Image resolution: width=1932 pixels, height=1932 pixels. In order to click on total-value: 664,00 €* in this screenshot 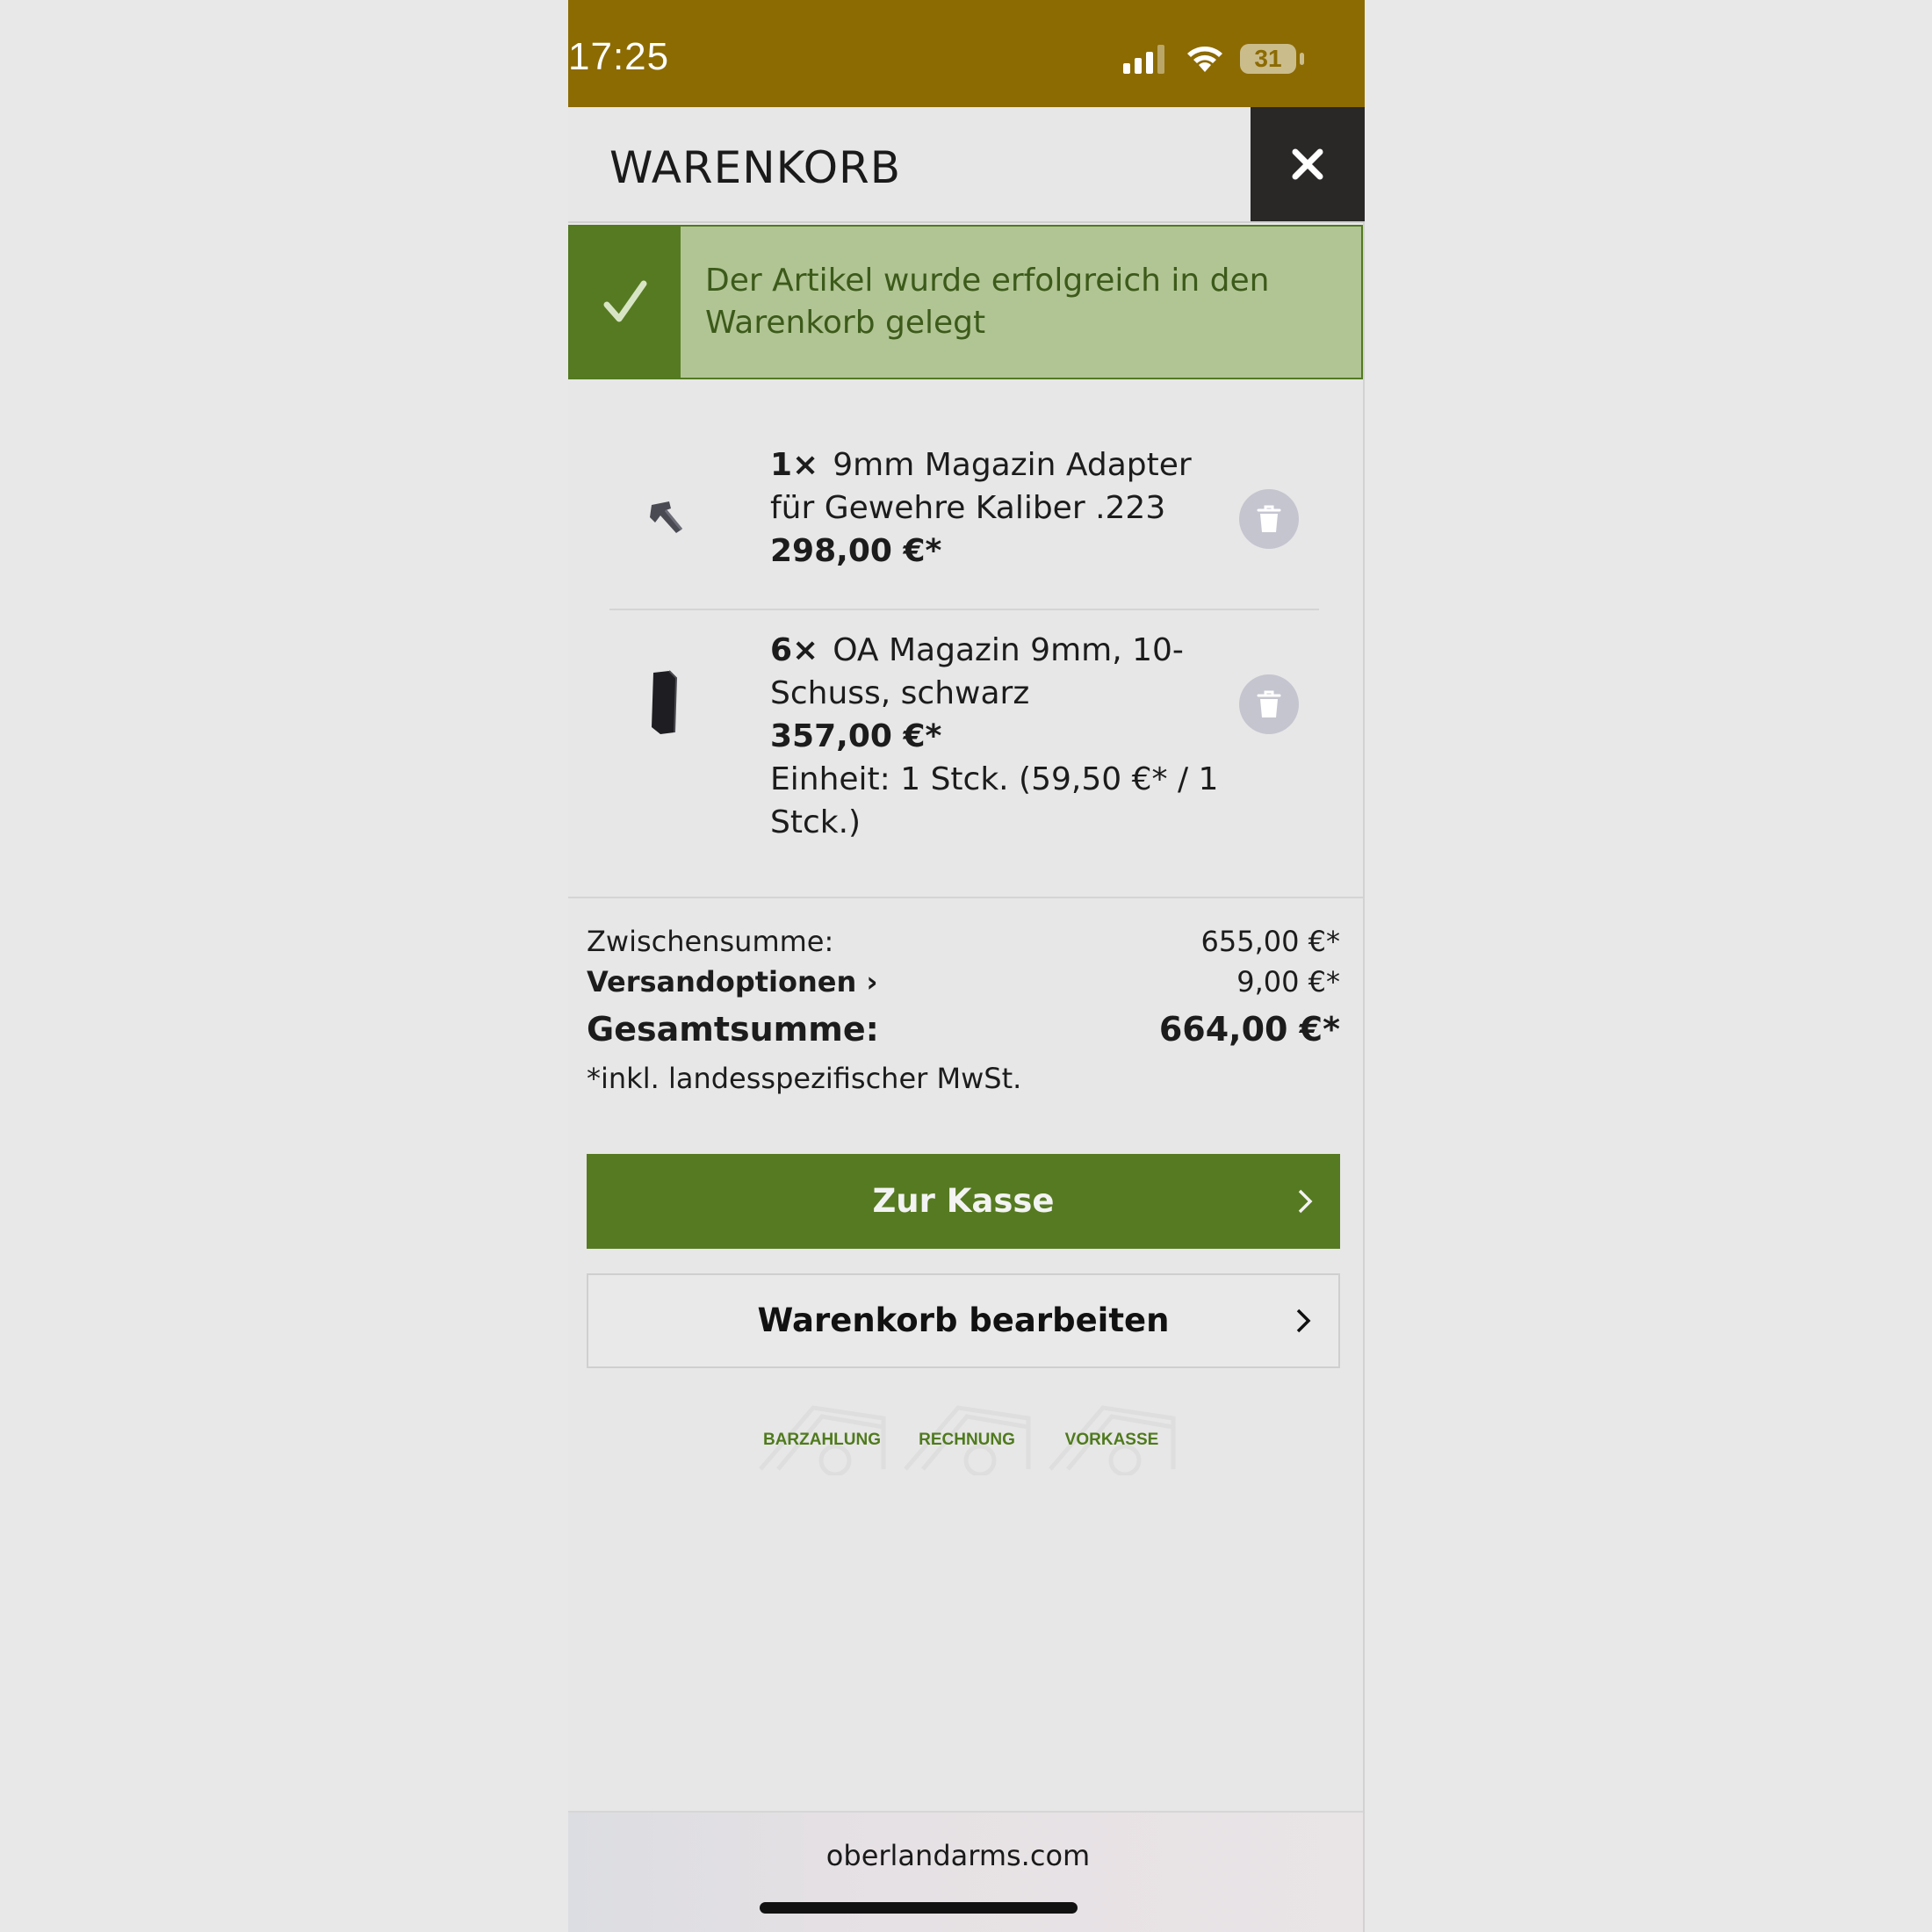, I will do `click(1249, 1029)`.